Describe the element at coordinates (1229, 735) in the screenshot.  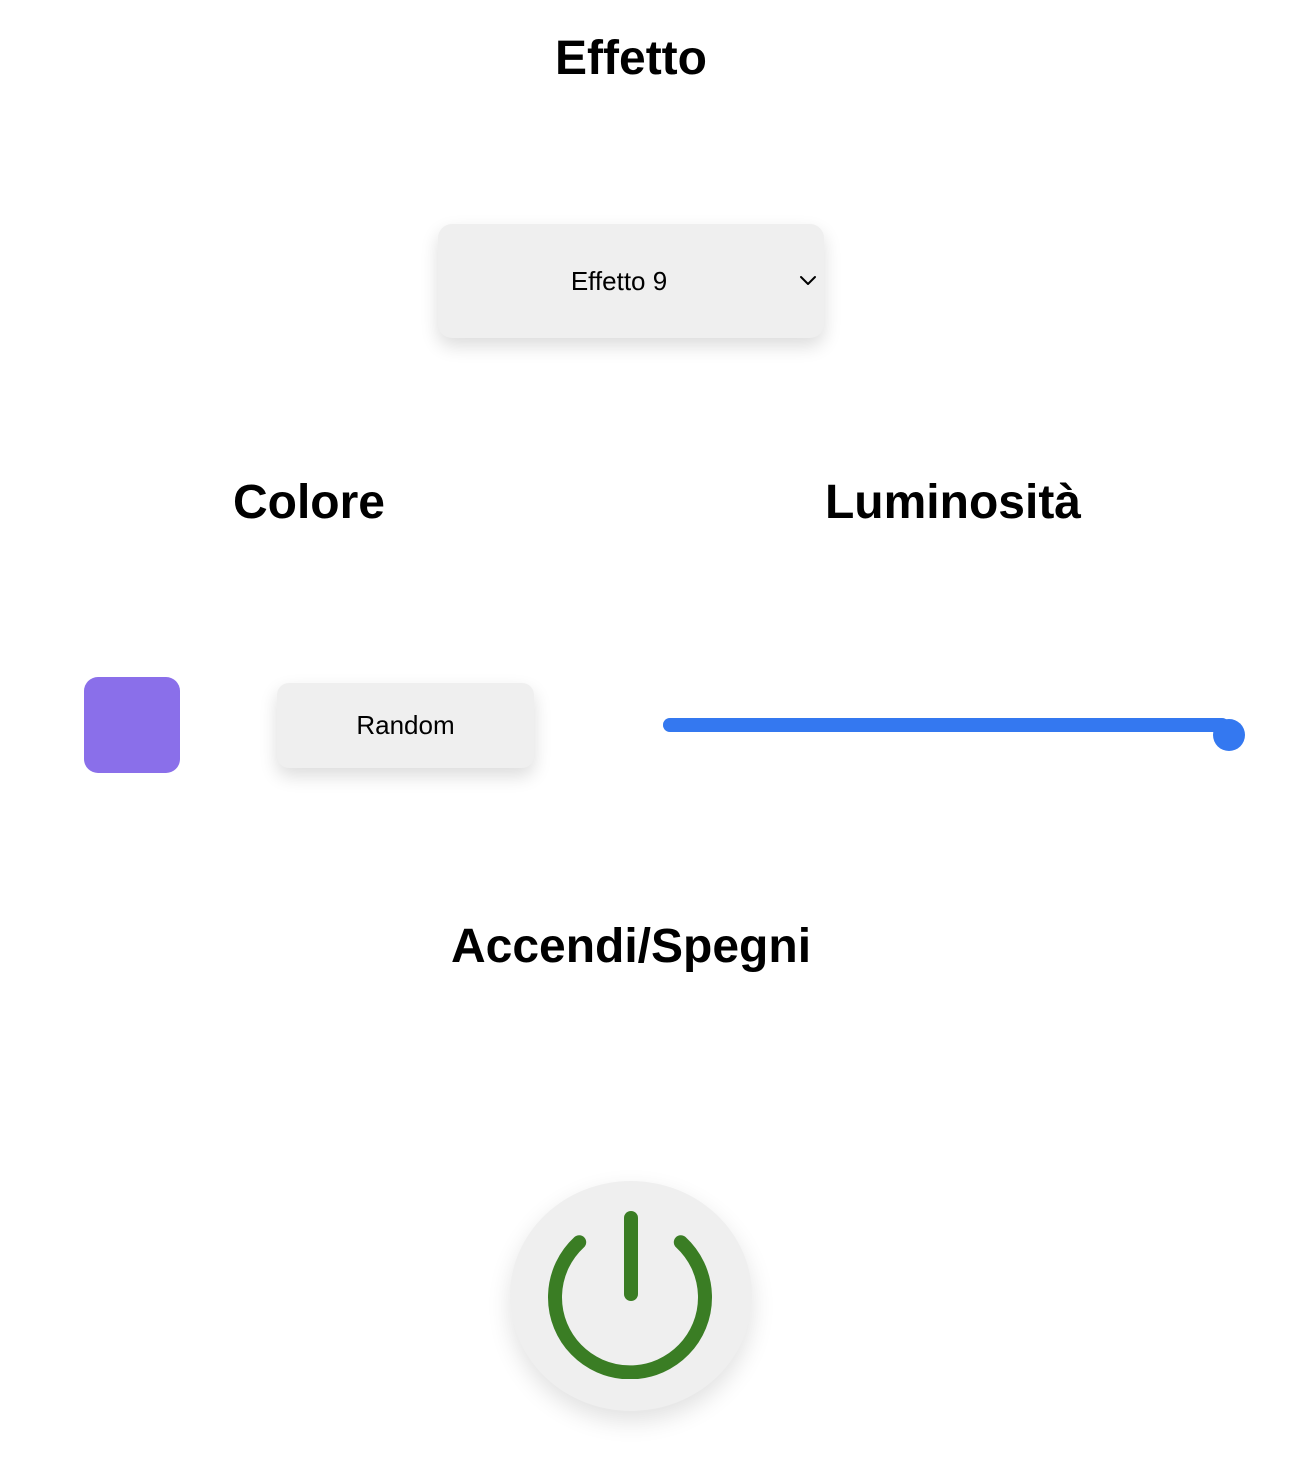
I see `brightness-slider-thumb` at that location.